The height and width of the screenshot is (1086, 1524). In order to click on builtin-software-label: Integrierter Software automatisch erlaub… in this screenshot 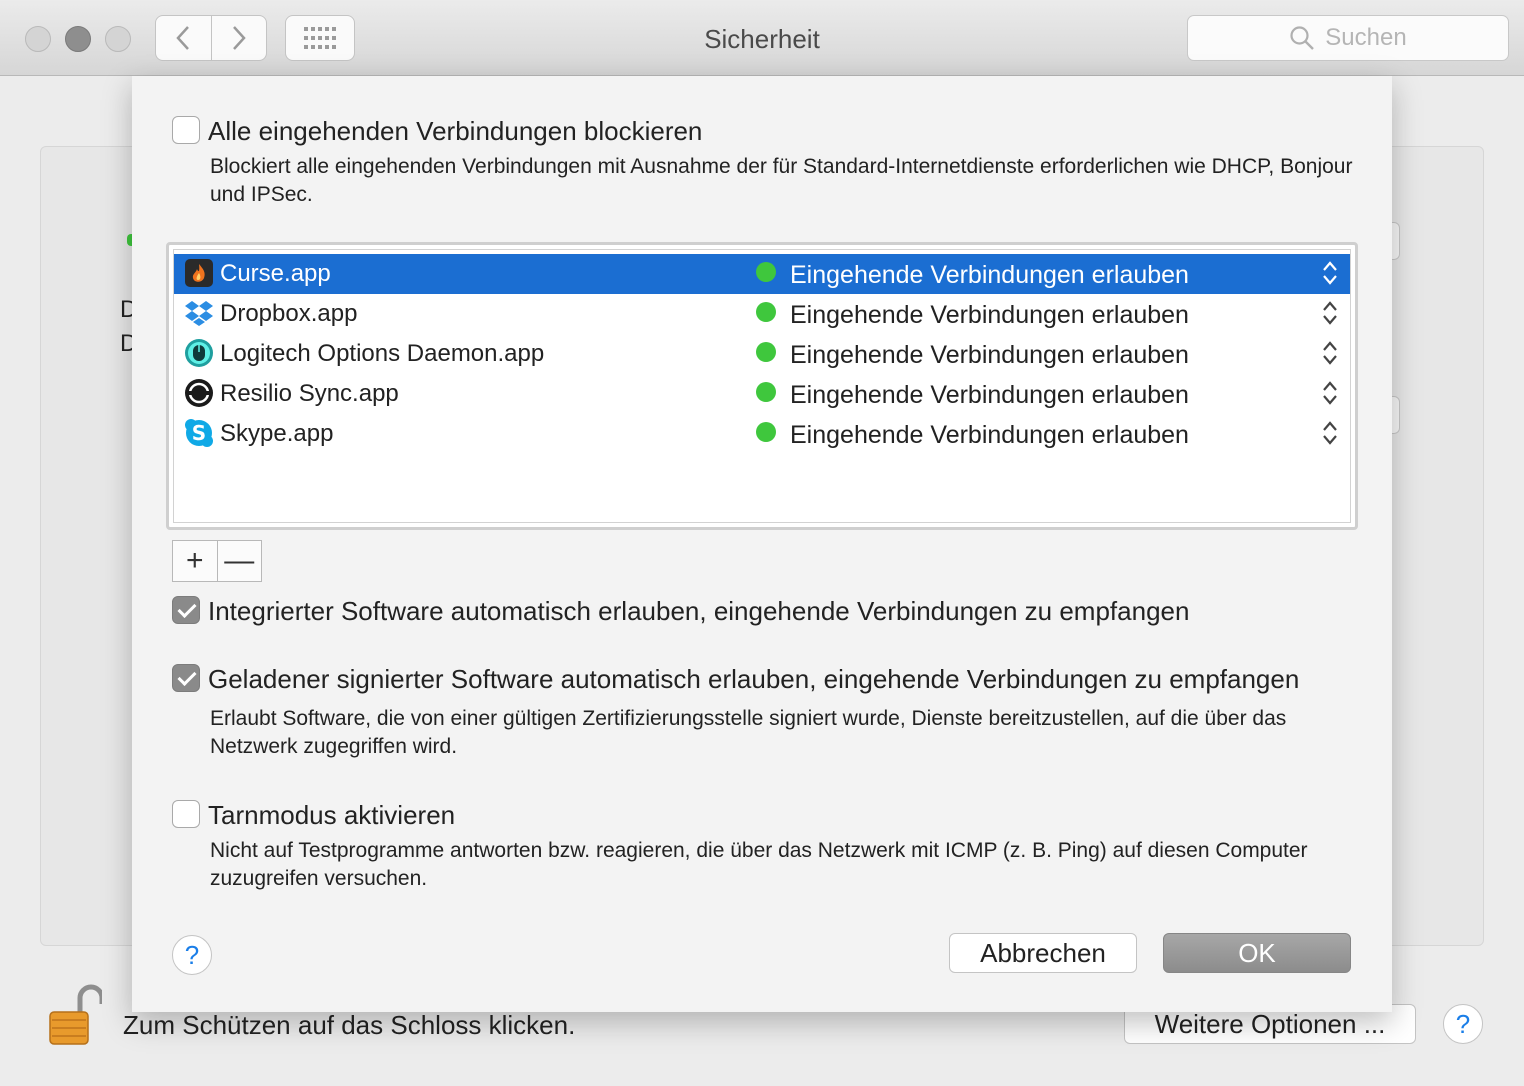, I will do `click(699, 611)`.